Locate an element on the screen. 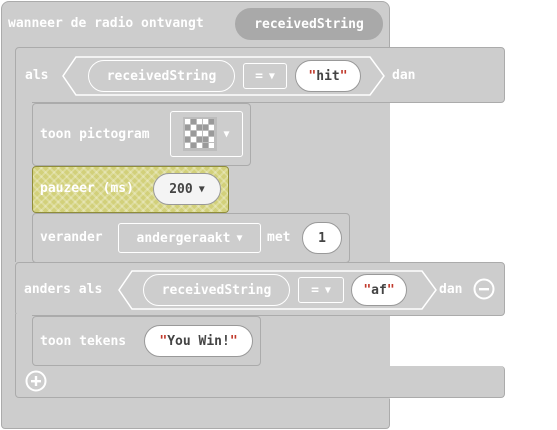 The width and height of the screenshot is (557, 430). if-then-label: dan is located at coordinates (404, 75).